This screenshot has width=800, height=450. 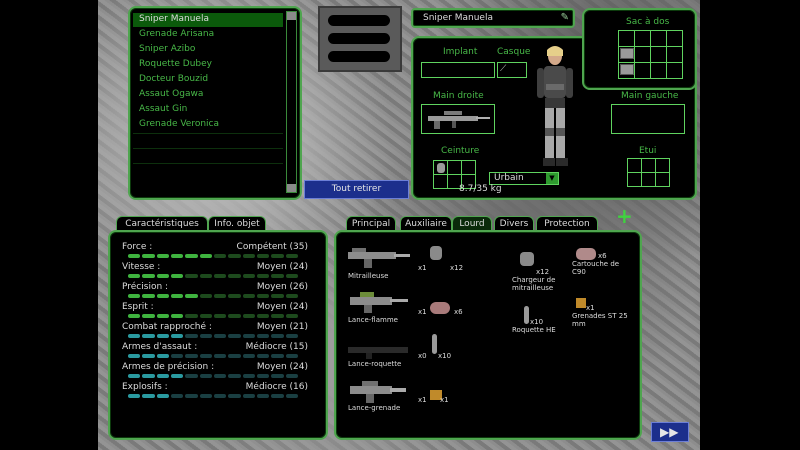 What do you see at coordinates (138, 307) in the screenshot?
I see `stat-name: Esprit :` at bounding box center [138, 307].